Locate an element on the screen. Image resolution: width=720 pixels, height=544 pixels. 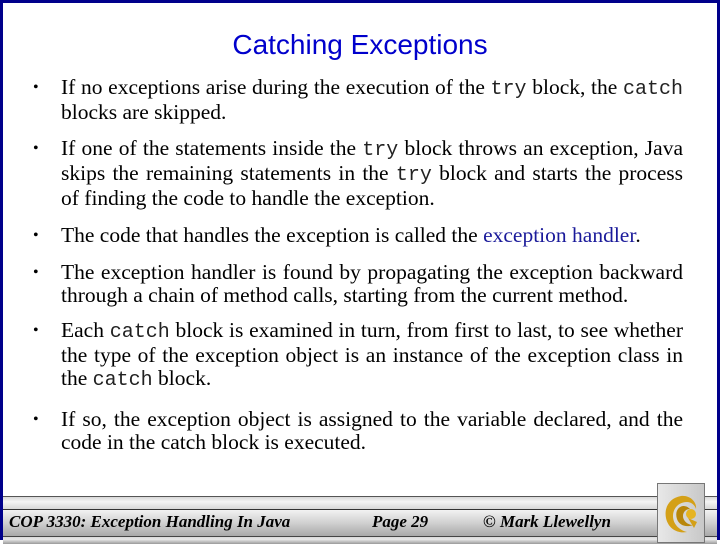
logo-box is located at coordinates (681, 513).